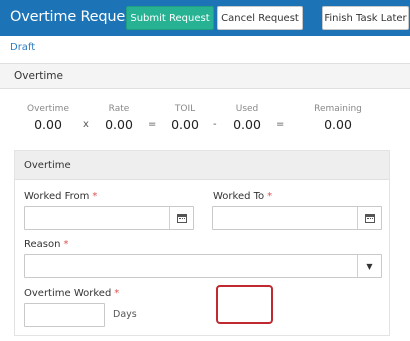  What do you see at coordinates (365, 18) in the screenshot?
I see `finish-task-later-button: Finish Task Later` at bounding box center [365, 18].